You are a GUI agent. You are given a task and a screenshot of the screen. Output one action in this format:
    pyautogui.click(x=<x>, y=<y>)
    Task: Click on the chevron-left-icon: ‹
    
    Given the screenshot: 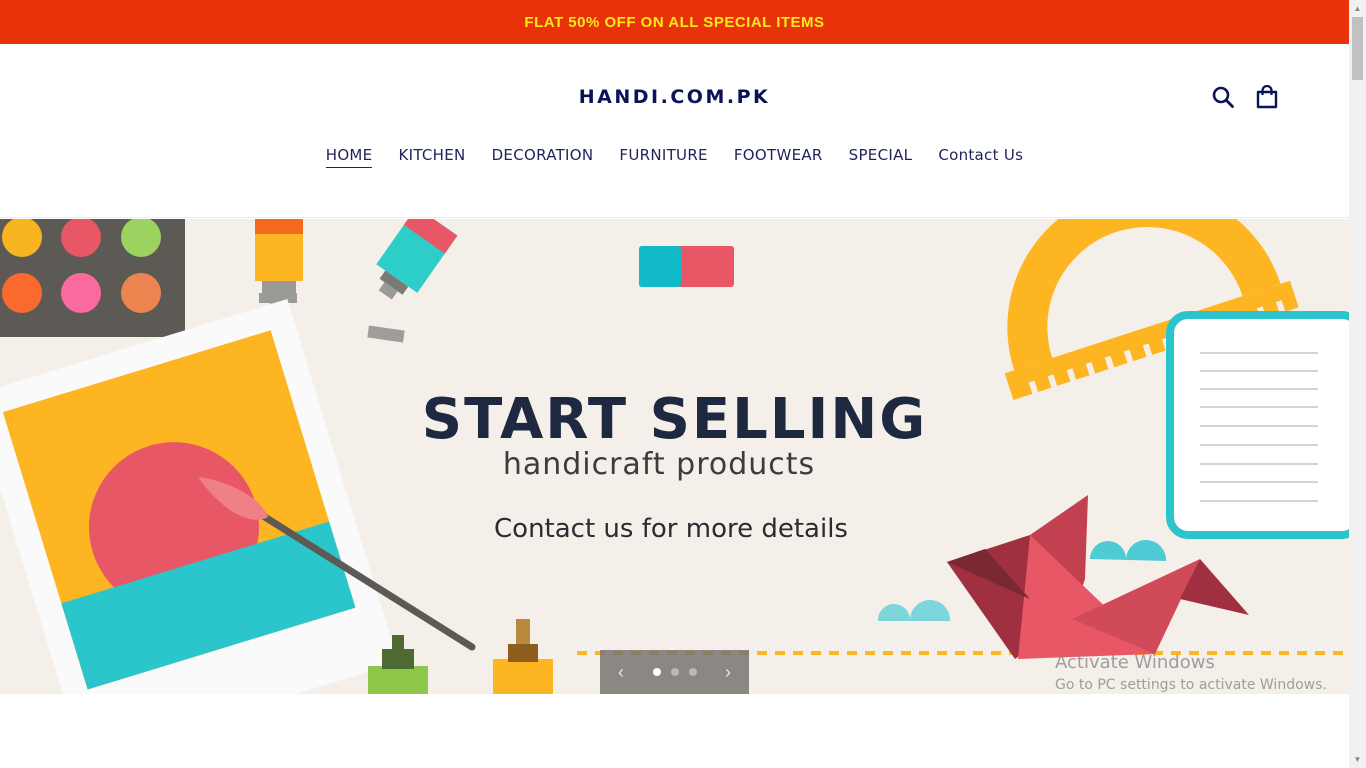 What is the action you would take?
    pyautogui.click(x=621, y=672)
    